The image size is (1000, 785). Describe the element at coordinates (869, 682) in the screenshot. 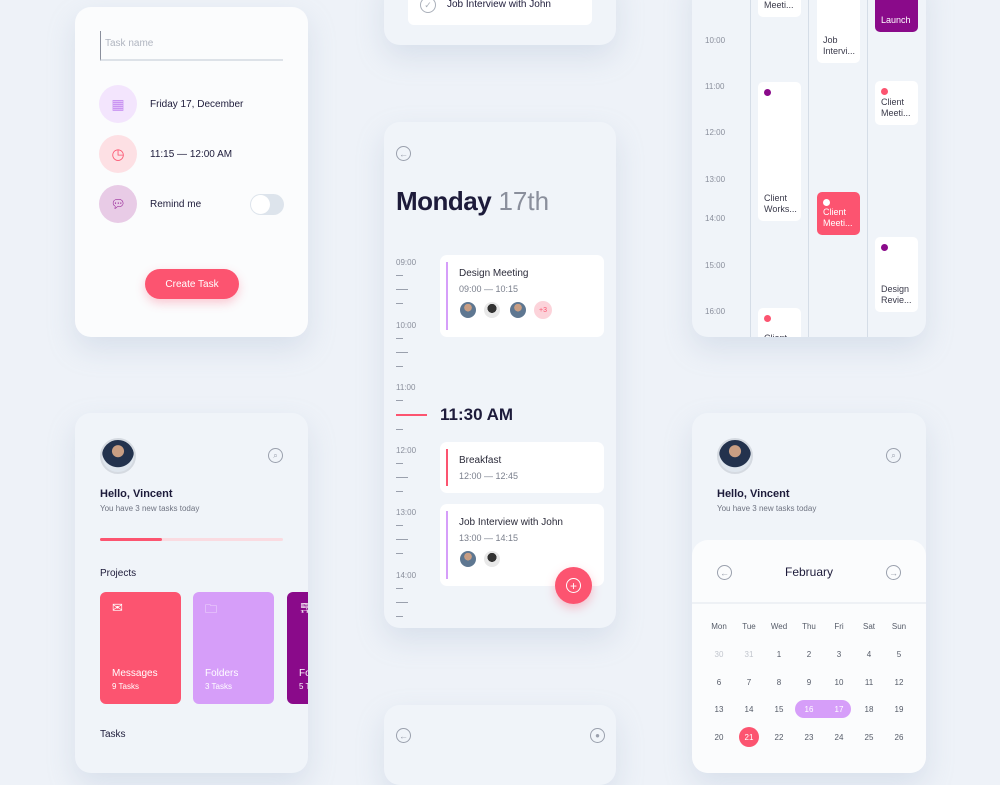

I see `calendar-day: 11` at that location.